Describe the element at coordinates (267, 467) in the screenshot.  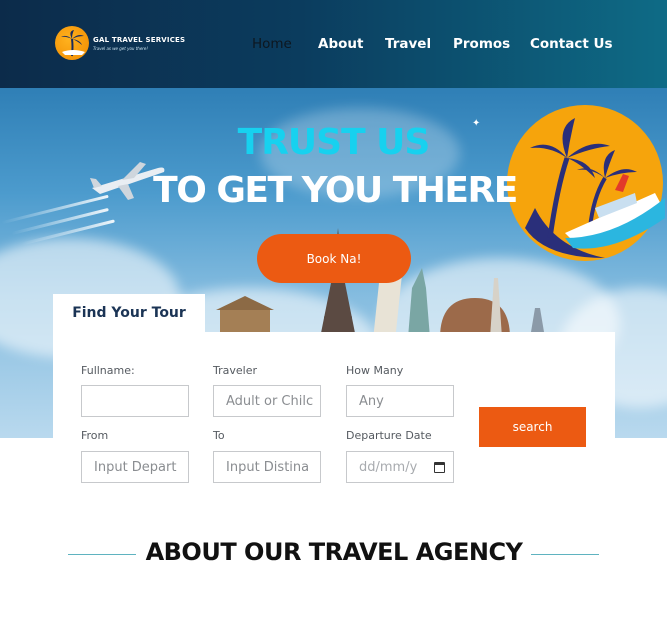
I see `to-input: Input Distina` at that location.